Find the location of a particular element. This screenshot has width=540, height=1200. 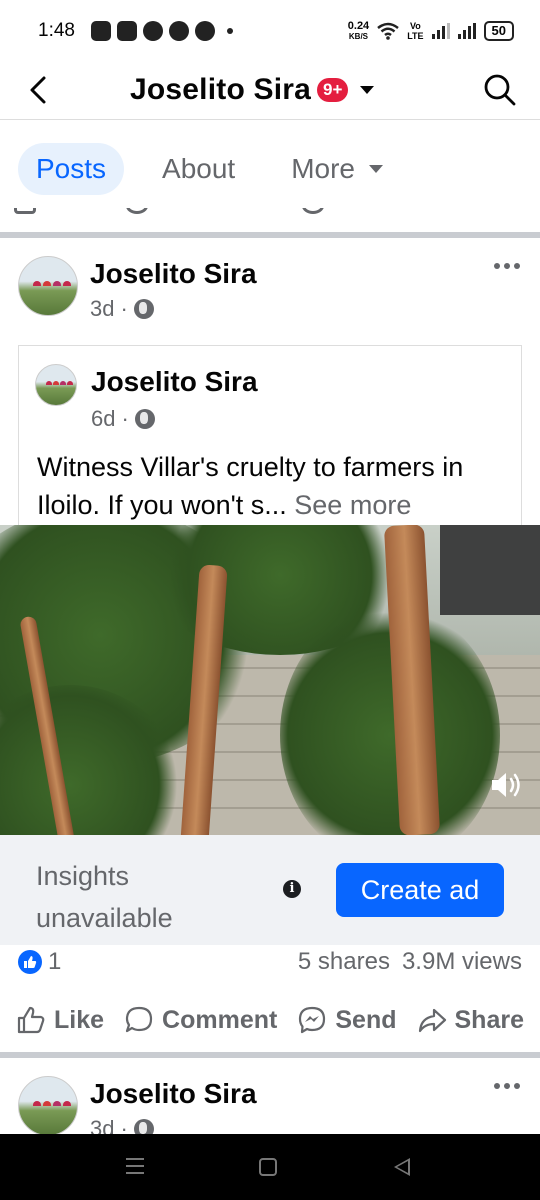

like-button: Like is located at coordinates (60, 1020).